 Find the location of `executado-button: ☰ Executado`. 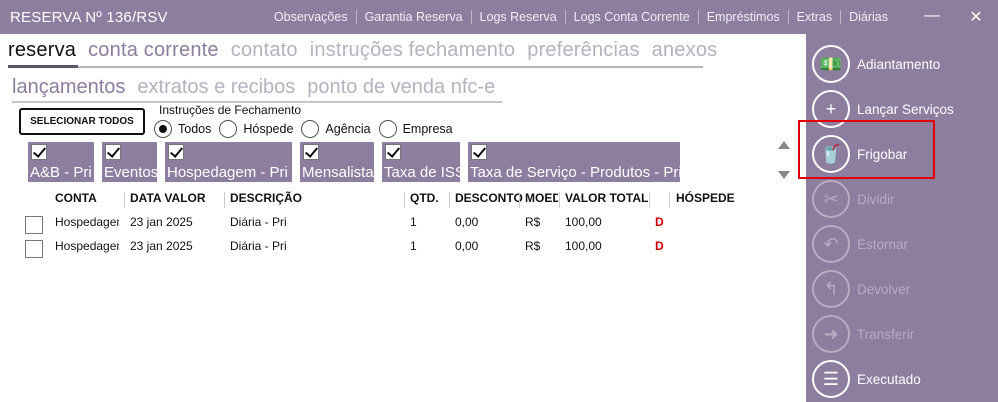

executado-button: ☰ Executado is located at coordinates (902, 379).